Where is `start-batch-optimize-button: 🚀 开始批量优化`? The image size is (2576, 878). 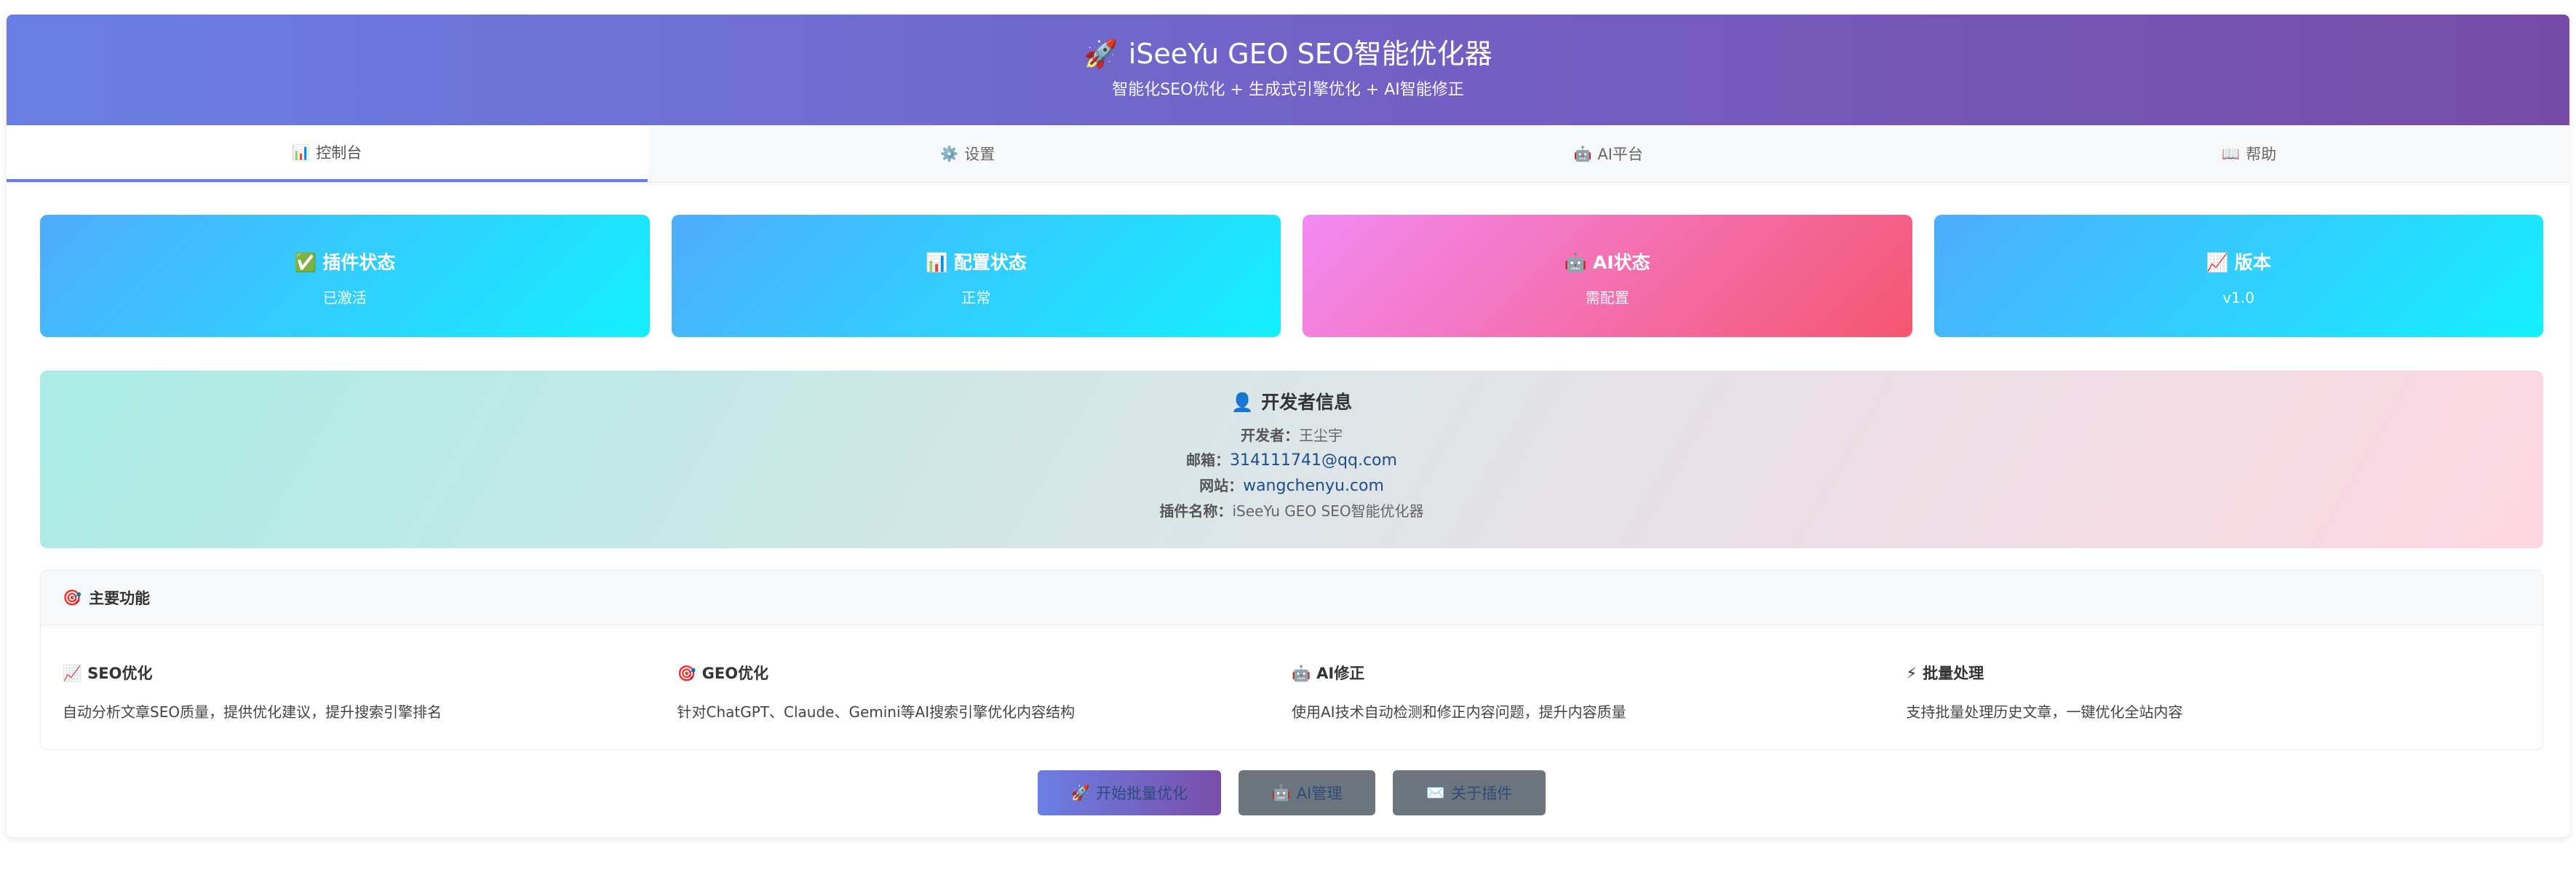 start-batch-optimize-button: 🚀 开始批量优化 is located at coordinates (1129, 792).